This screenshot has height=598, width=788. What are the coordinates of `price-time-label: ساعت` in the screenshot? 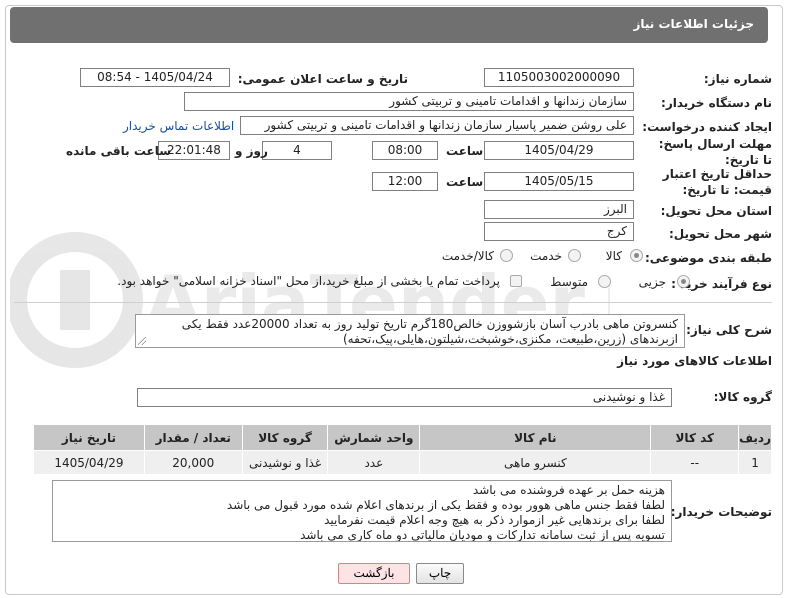 It's located at (465, 182).